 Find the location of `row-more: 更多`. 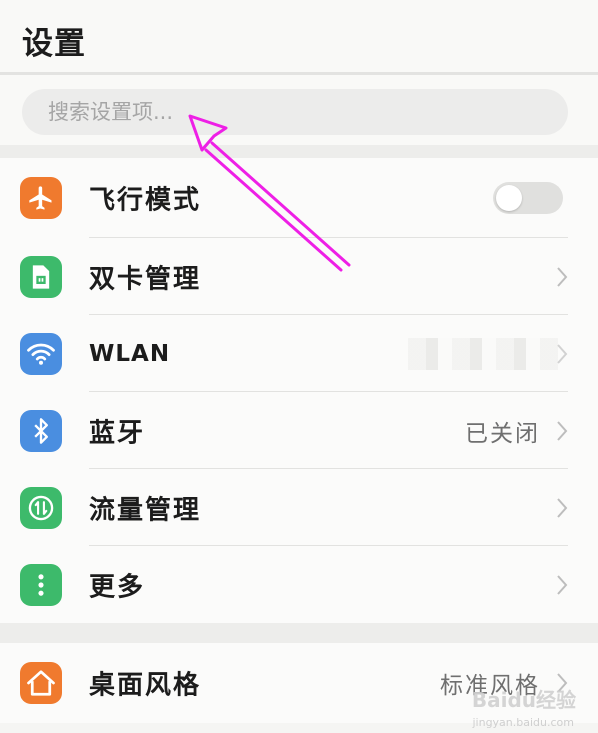

row-more: 更多 is located at coordinates (299, 584).